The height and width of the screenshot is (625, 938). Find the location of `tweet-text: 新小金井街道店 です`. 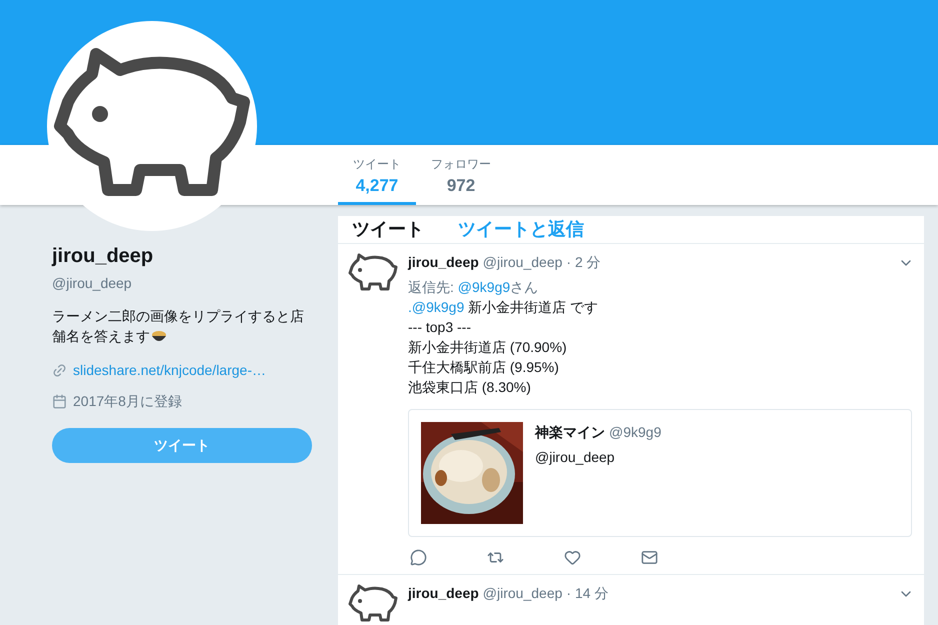

tweet-text: 新小金井街道店 です is located at coordinates (532, 307).